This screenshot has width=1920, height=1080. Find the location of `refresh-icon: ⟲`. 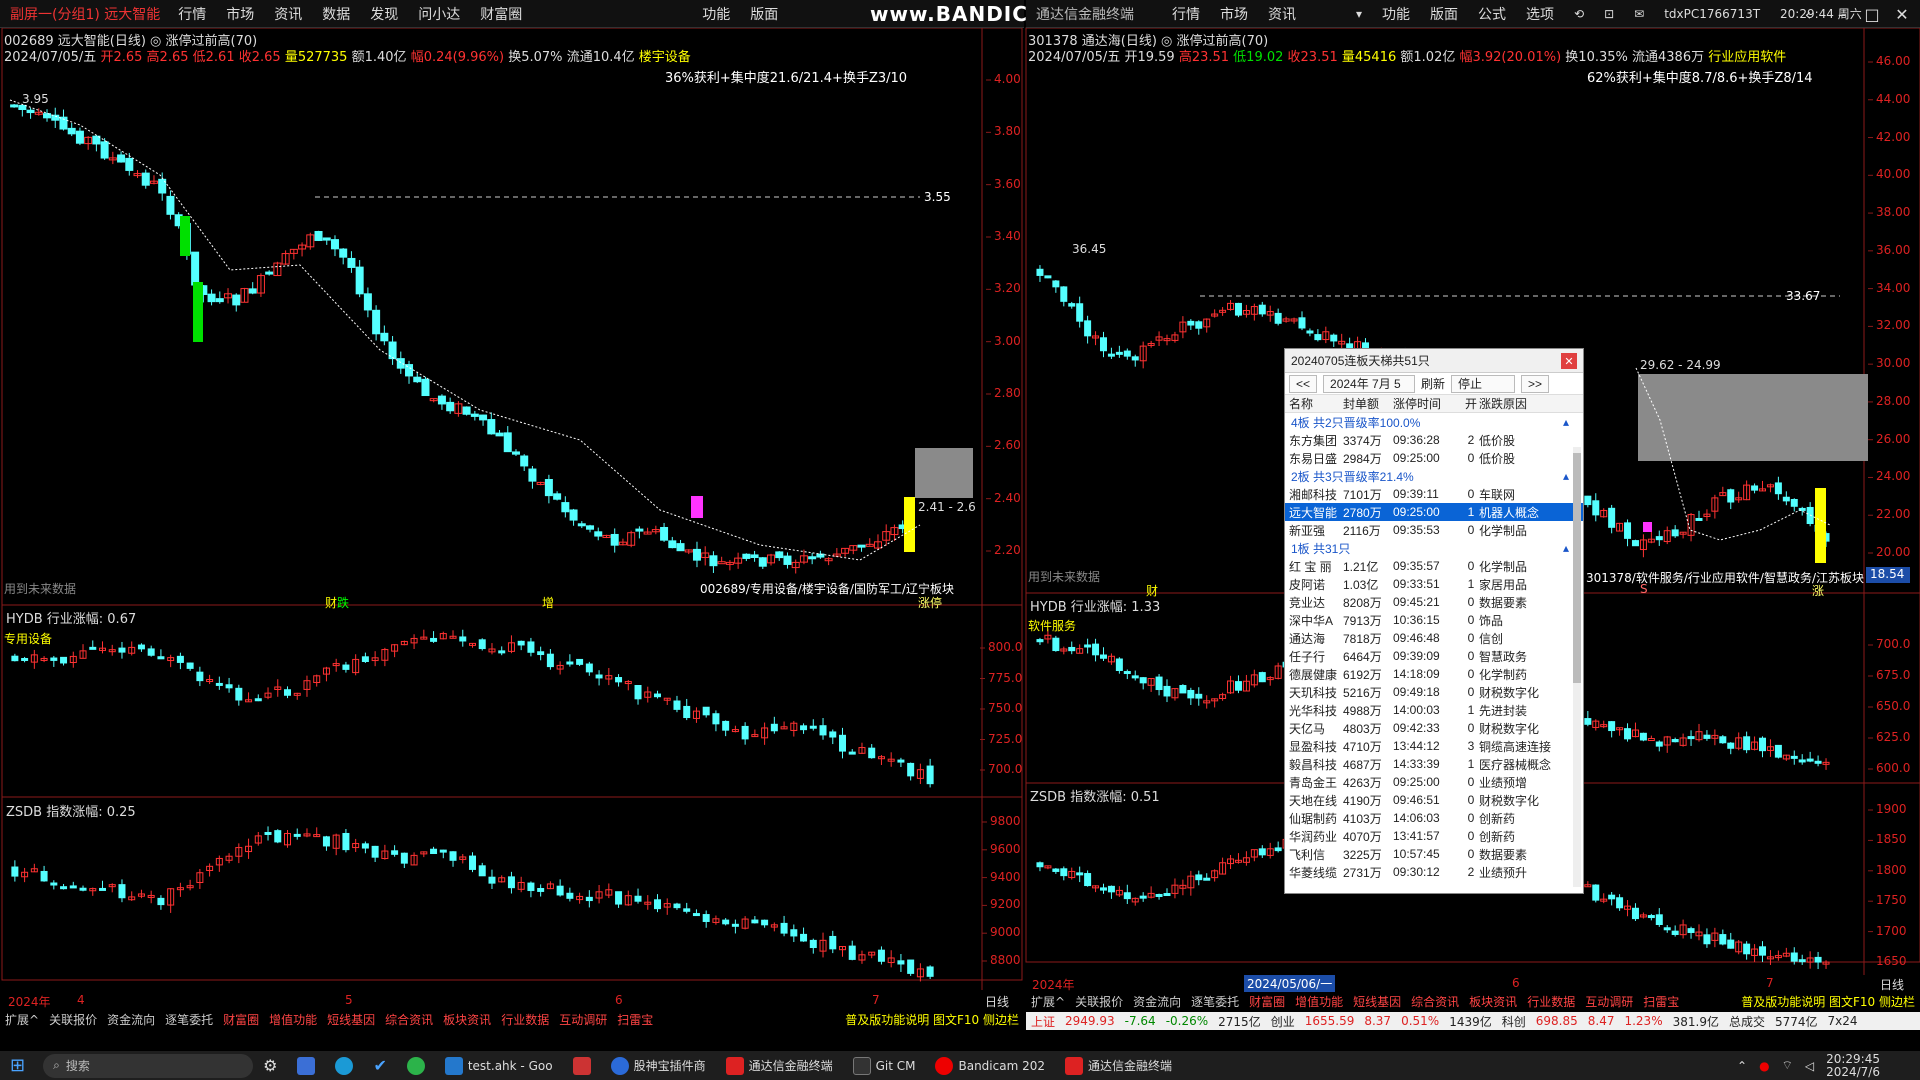

refresh-icon: ⟲ is located at coordinates (1579, 14).